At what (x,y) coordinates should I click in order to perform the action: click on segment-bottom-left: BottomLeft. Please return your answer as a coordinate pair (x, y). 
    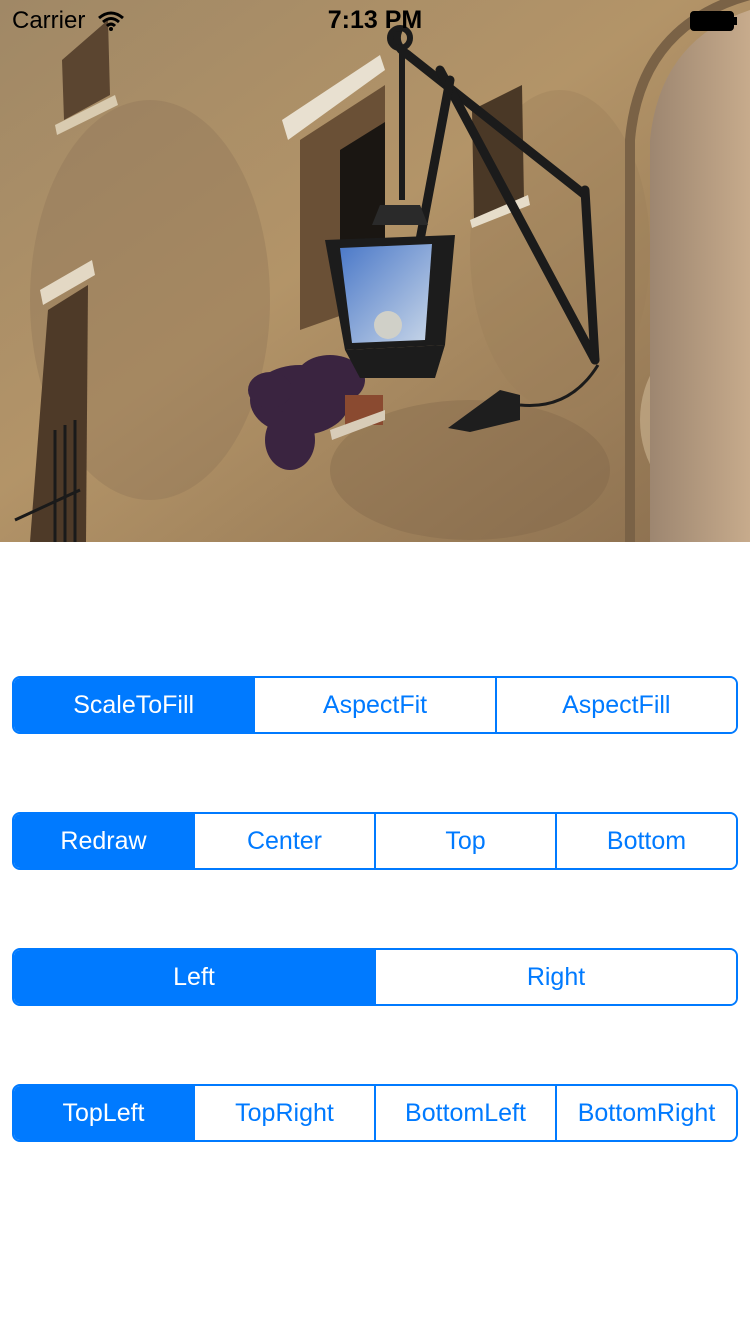
    Looking at the image, I should click on (464, 1113).